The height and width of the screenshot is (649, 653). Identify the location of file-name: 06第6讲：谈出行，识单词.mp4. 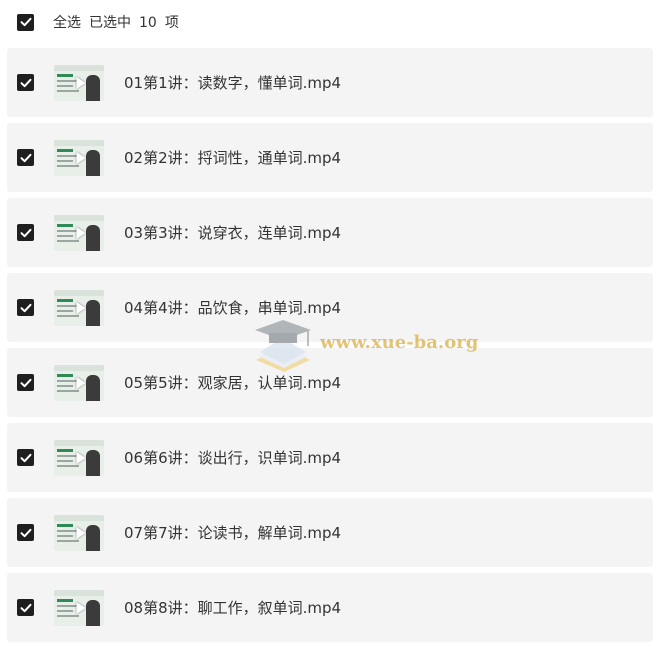
(232, 457).